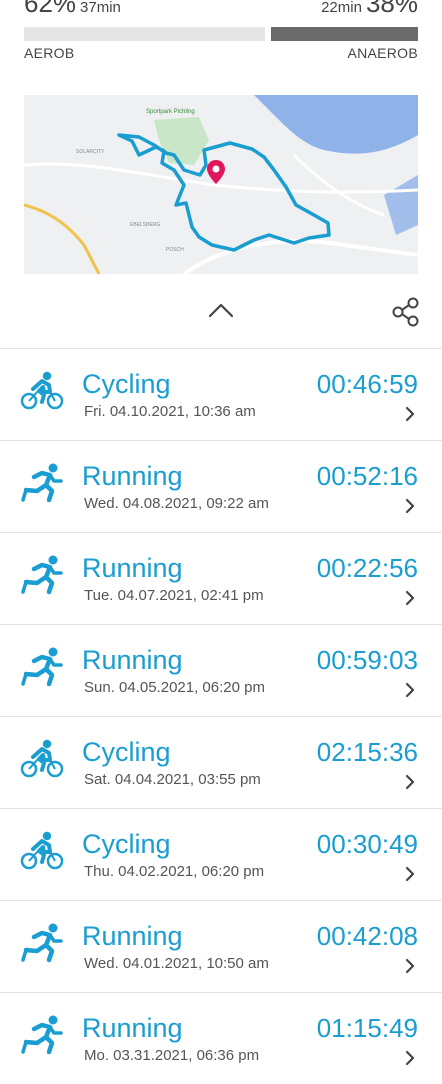  Describe the element at coordinates (176, 963) in the screenshot. I see `activity-date: Wed. 04.01.2021, 10:50 am` at that location.